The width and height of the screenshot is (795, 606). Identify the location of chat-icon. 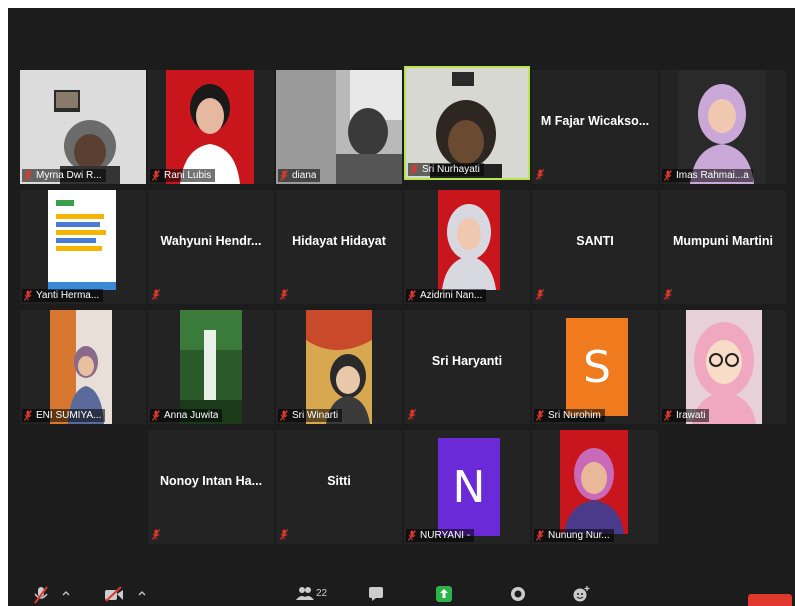
(376, 594).